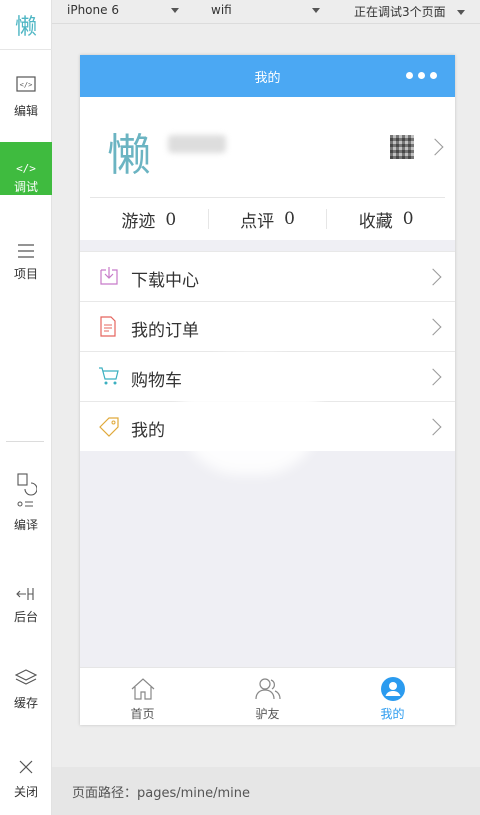 This screenshot has width=480, height=815. Describe the element at coordinates (149, 219) in the screenshot. I see `stat-footprints: 游迹 0` at that location.